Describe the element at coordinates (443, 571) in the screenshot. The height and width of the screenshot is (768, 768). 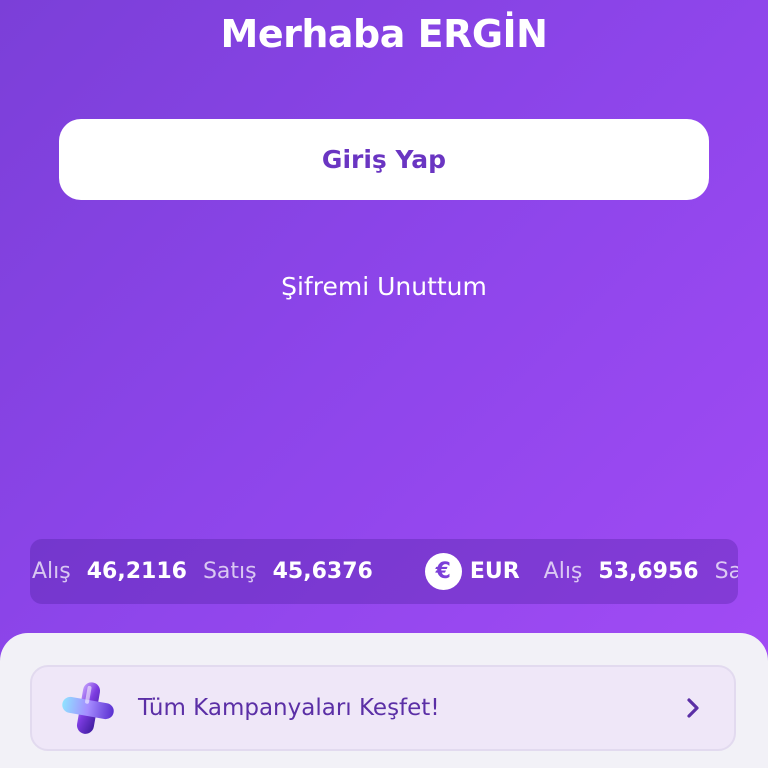
I see `euro-icon: €` at that location.